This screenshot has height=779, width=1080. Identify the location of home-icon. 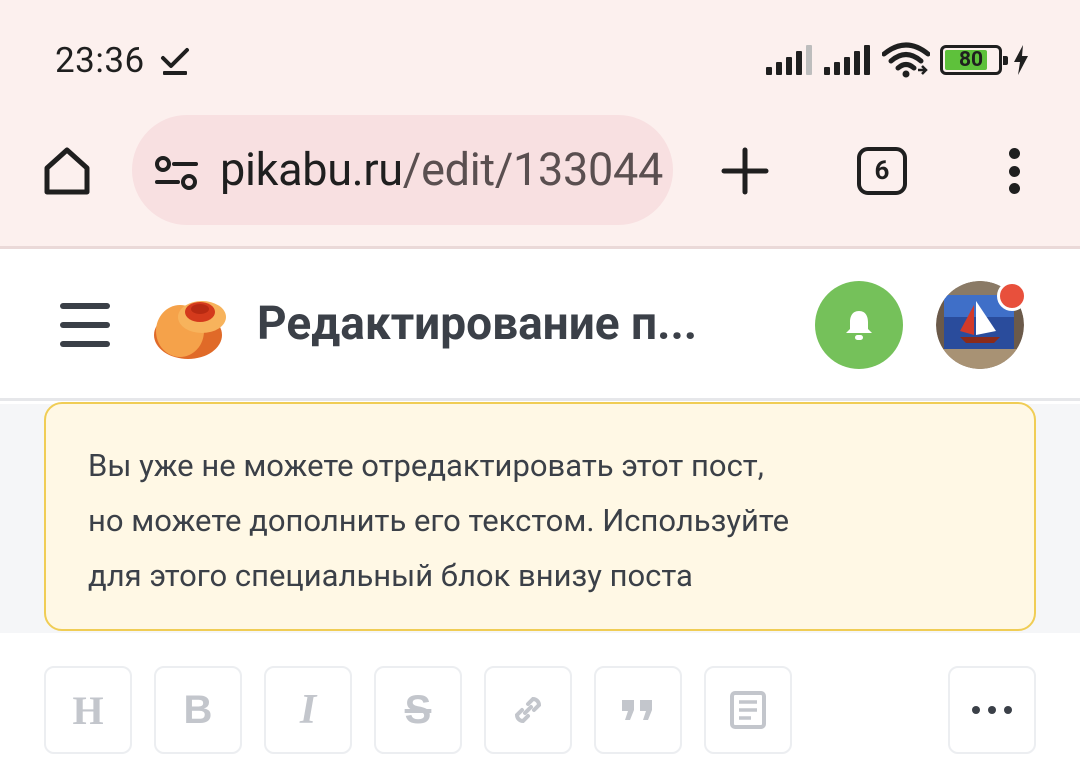
(67, 171).